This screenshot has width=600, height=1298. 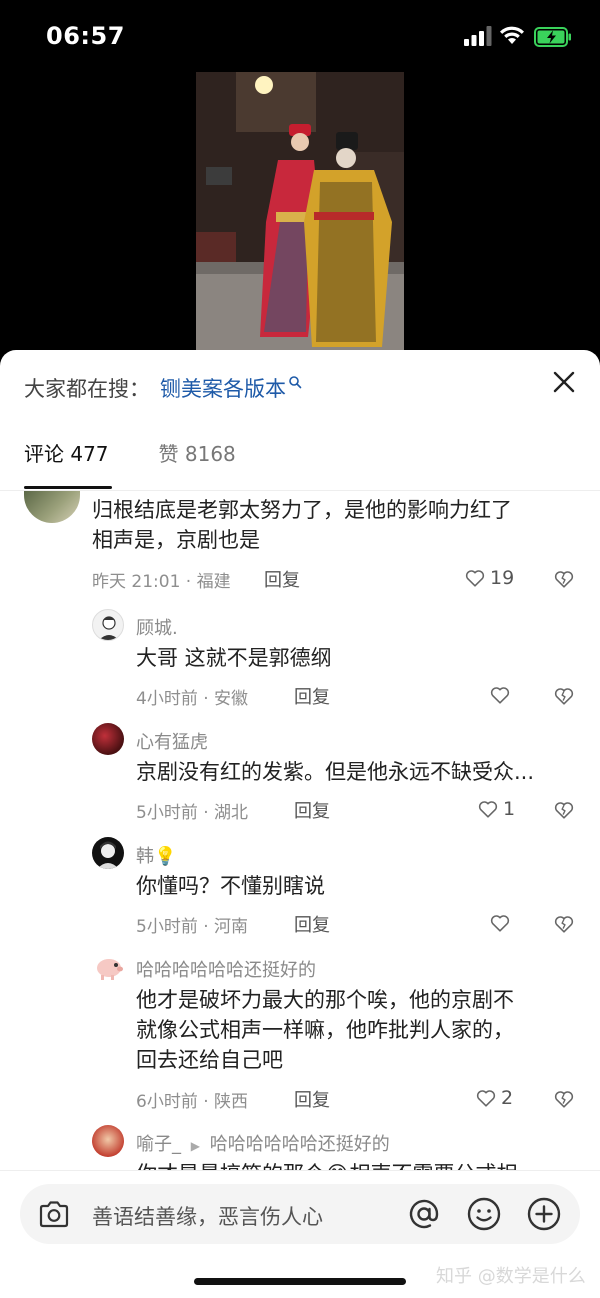 I want to click on reply-text-line: 就像公式相声一样嘛，他咋批判人家的，, so click(x=325, y=1030).